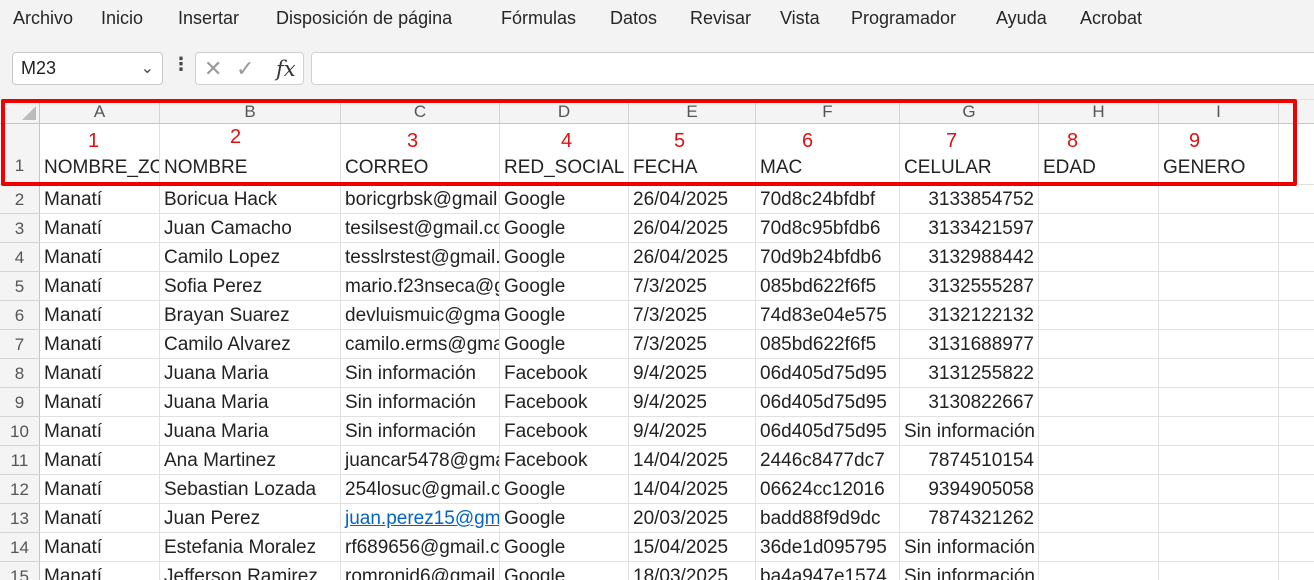 This screenshot has width=1314, height=580. I want to click on cell-a8: Manatí, so click(100, 373).